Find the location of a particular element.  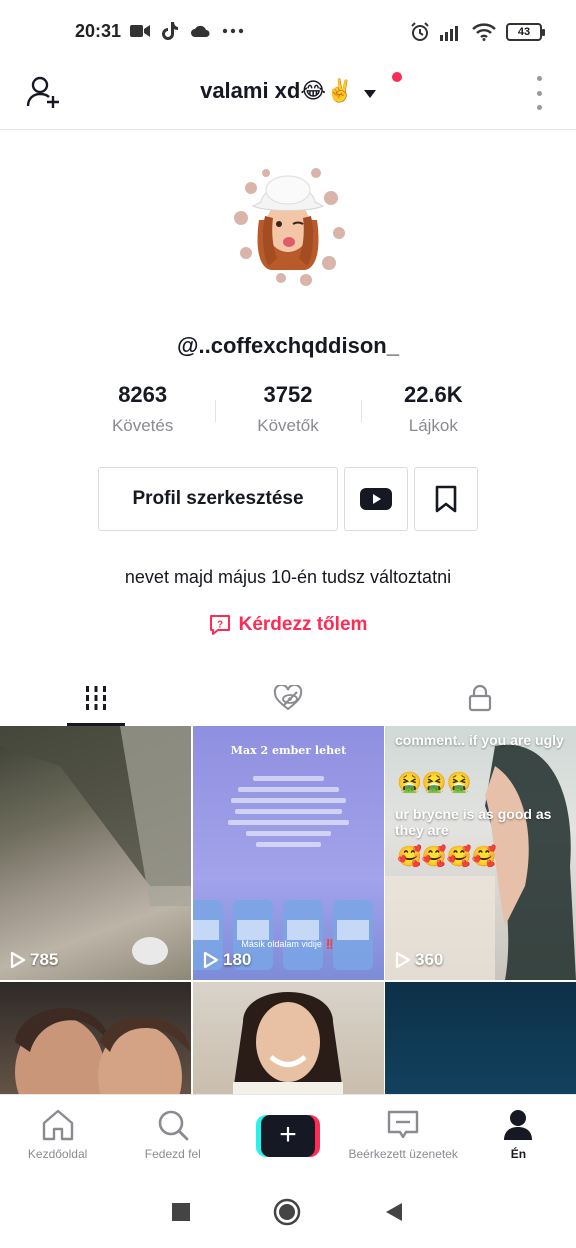

battery-icon: 43 is located at coordinates (525, 32).